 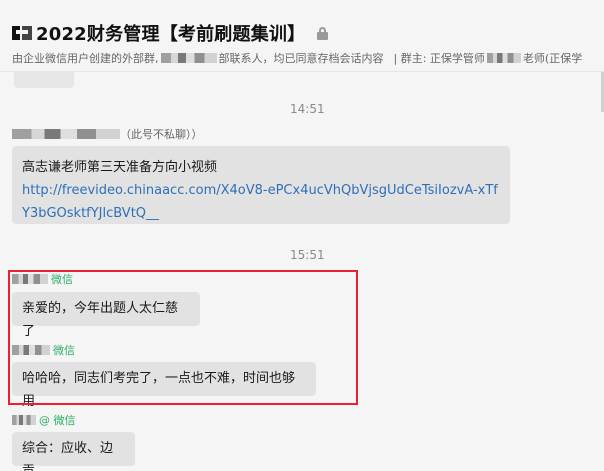 I want to click on chat-title: 2022财务管理【考前刷题集训】, so click(x=170, y=33).